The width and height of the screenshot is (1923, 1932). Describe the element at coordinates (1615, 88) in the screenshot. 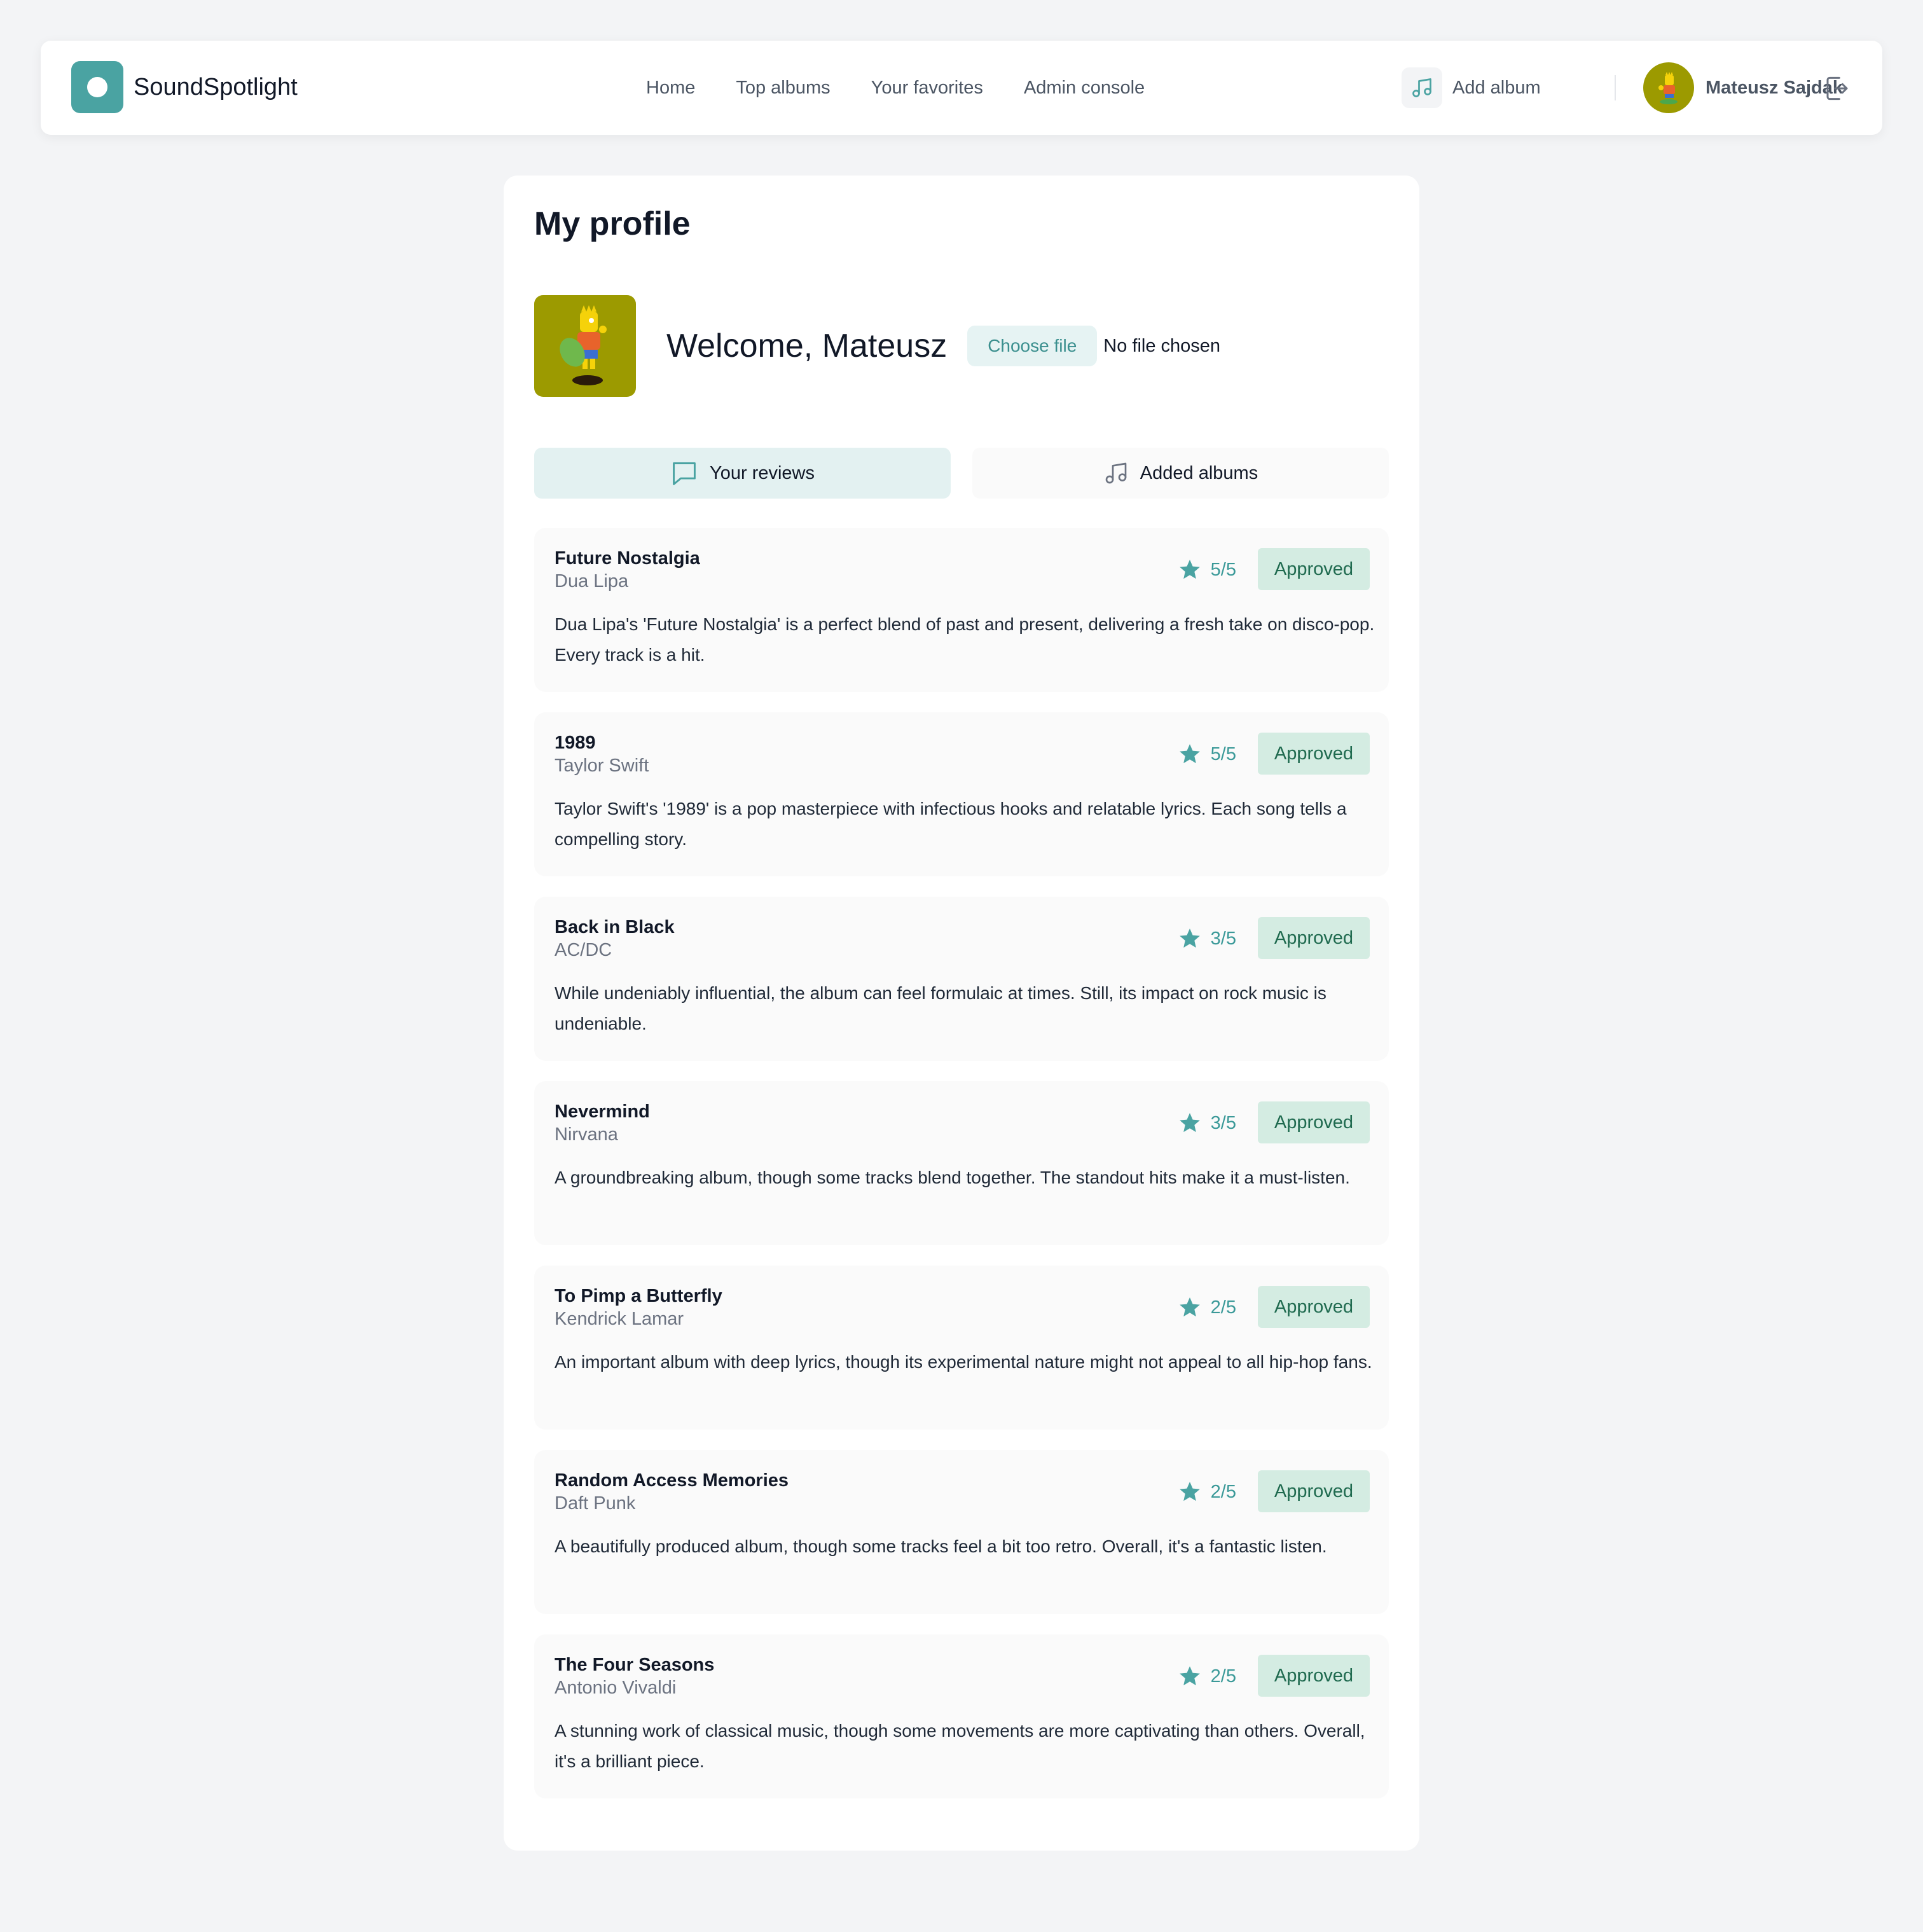

I see `nav-divider` at that location.